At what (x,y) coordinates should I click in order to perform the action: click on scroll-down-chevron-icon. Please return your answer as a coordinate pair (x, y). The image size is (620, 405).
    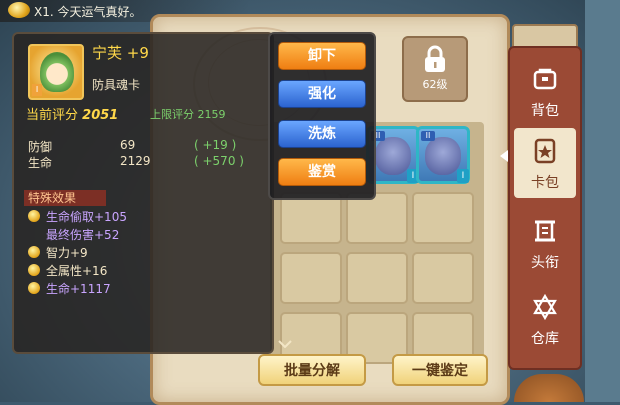
    Looking at the image, I should click on (285, 344).